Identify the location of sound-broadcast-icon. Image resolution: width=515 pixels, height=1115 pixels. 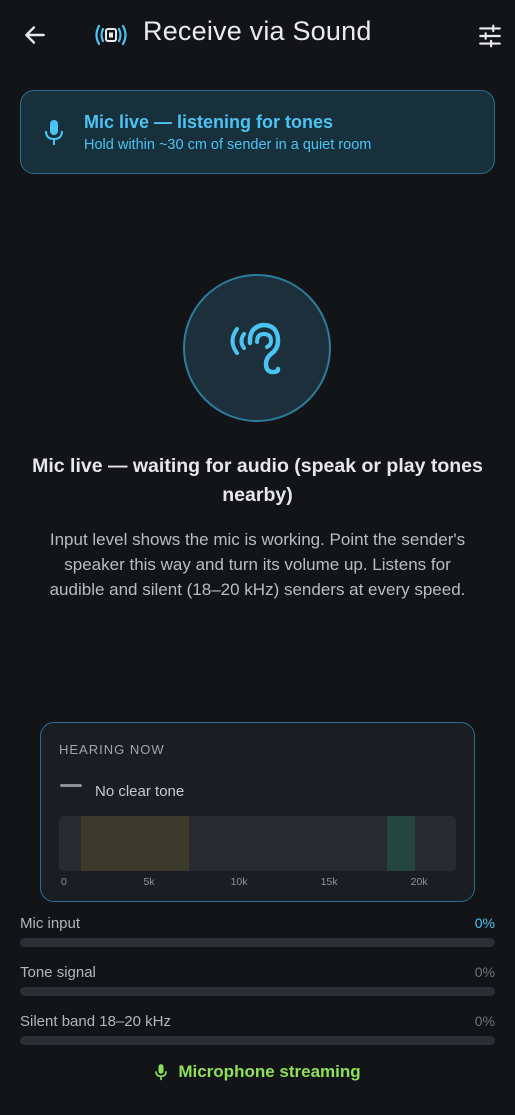
(111, 35).